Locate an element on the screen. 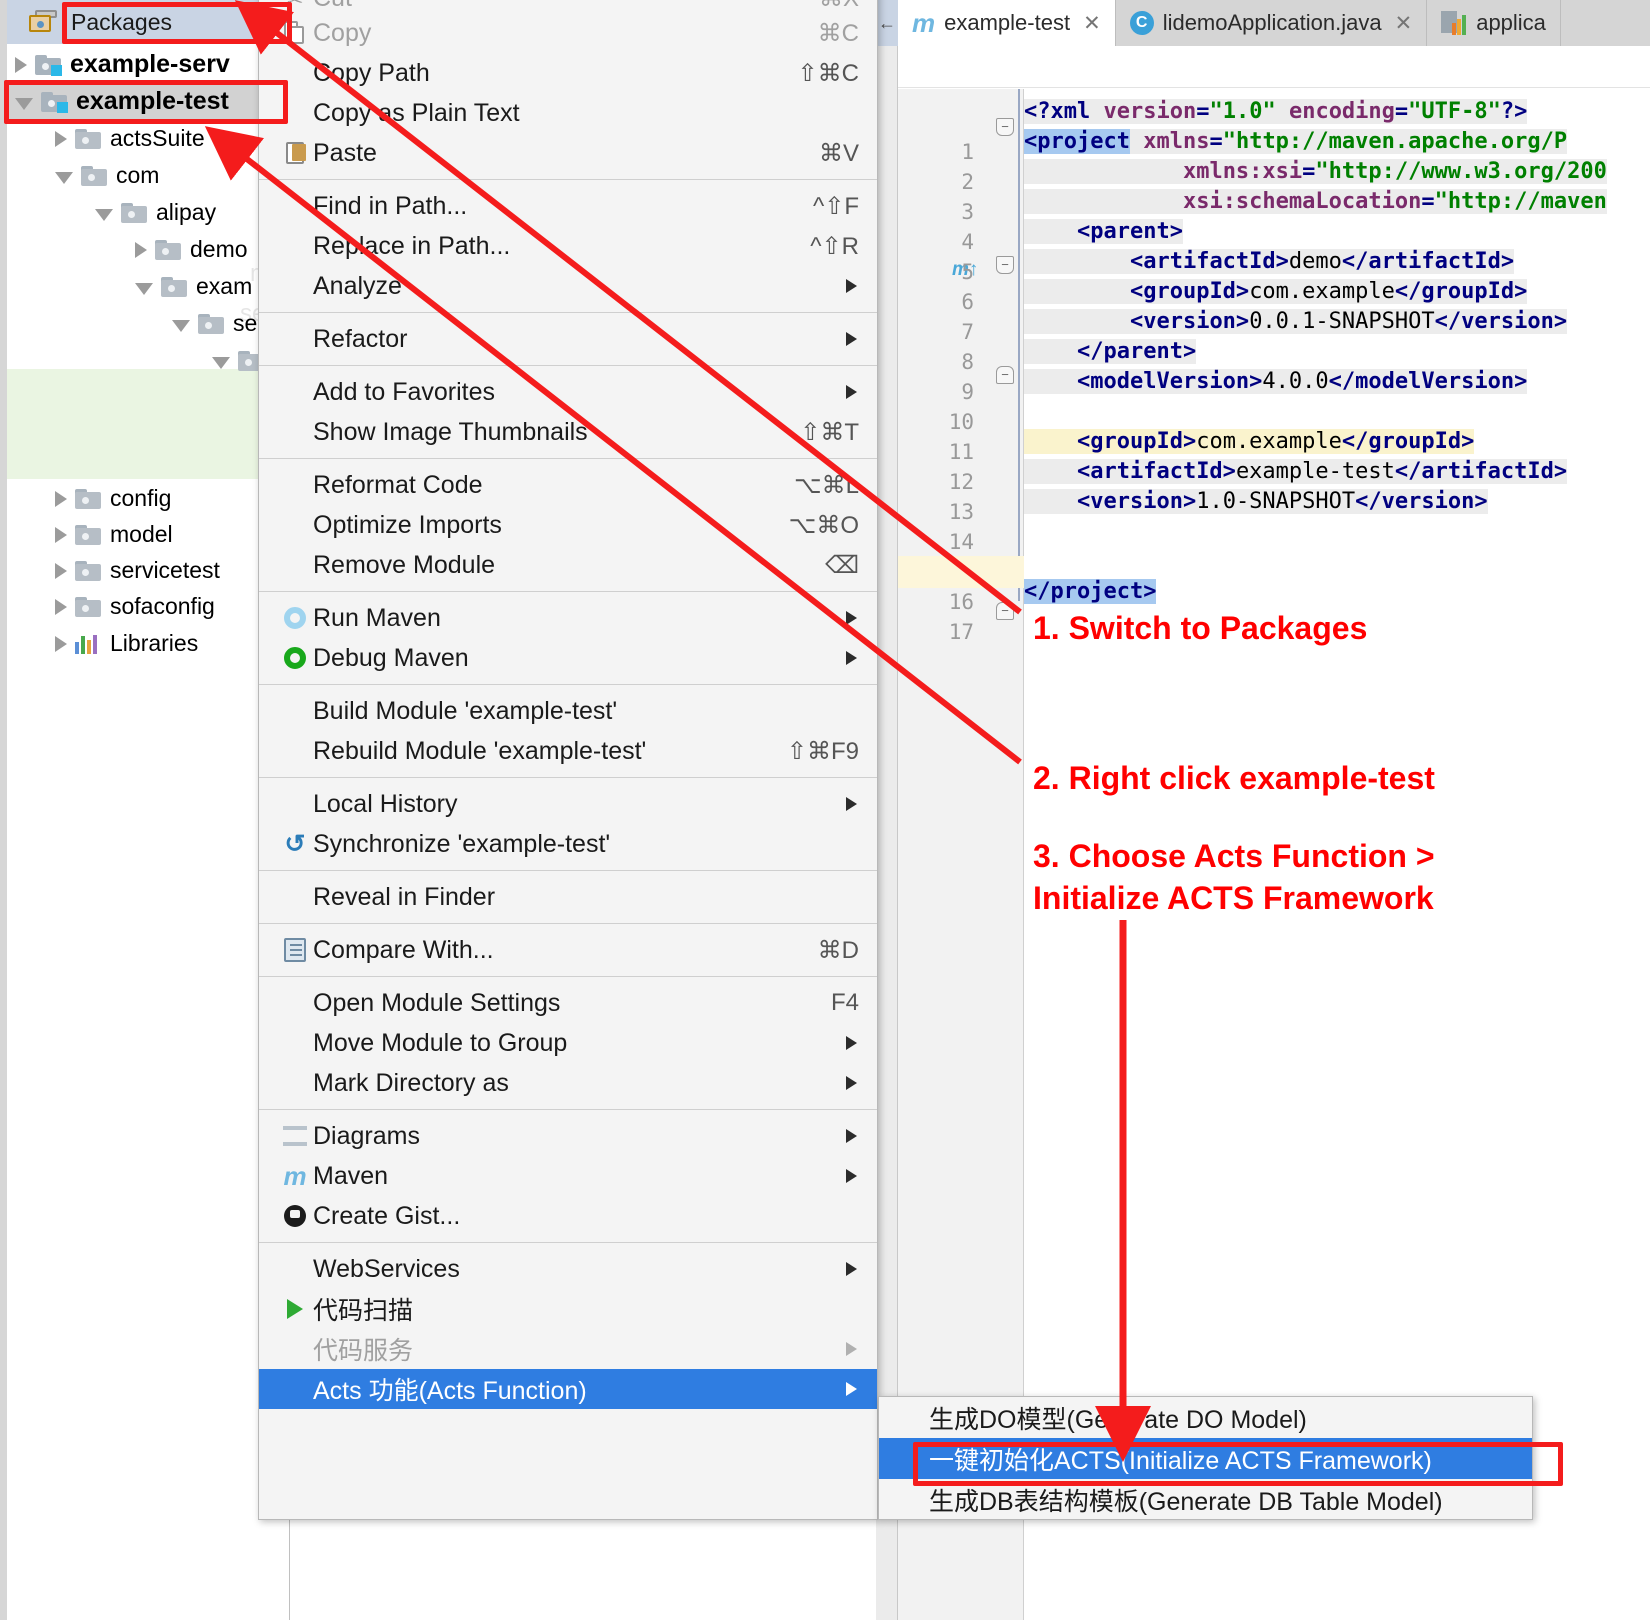 Image resolution: width=1650 pixels, height=1620 pixels. menu-item-label: Diagrams is located at coordinates (366, 1135).